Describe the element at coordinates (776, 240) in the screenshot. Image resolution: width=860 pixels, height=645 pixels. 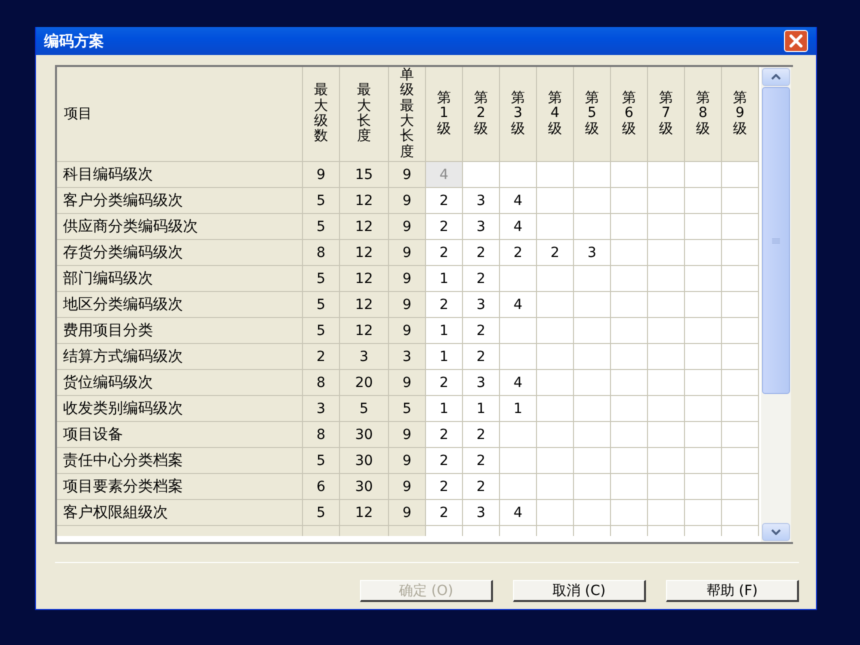
I see `scroll-thumb` at that location.